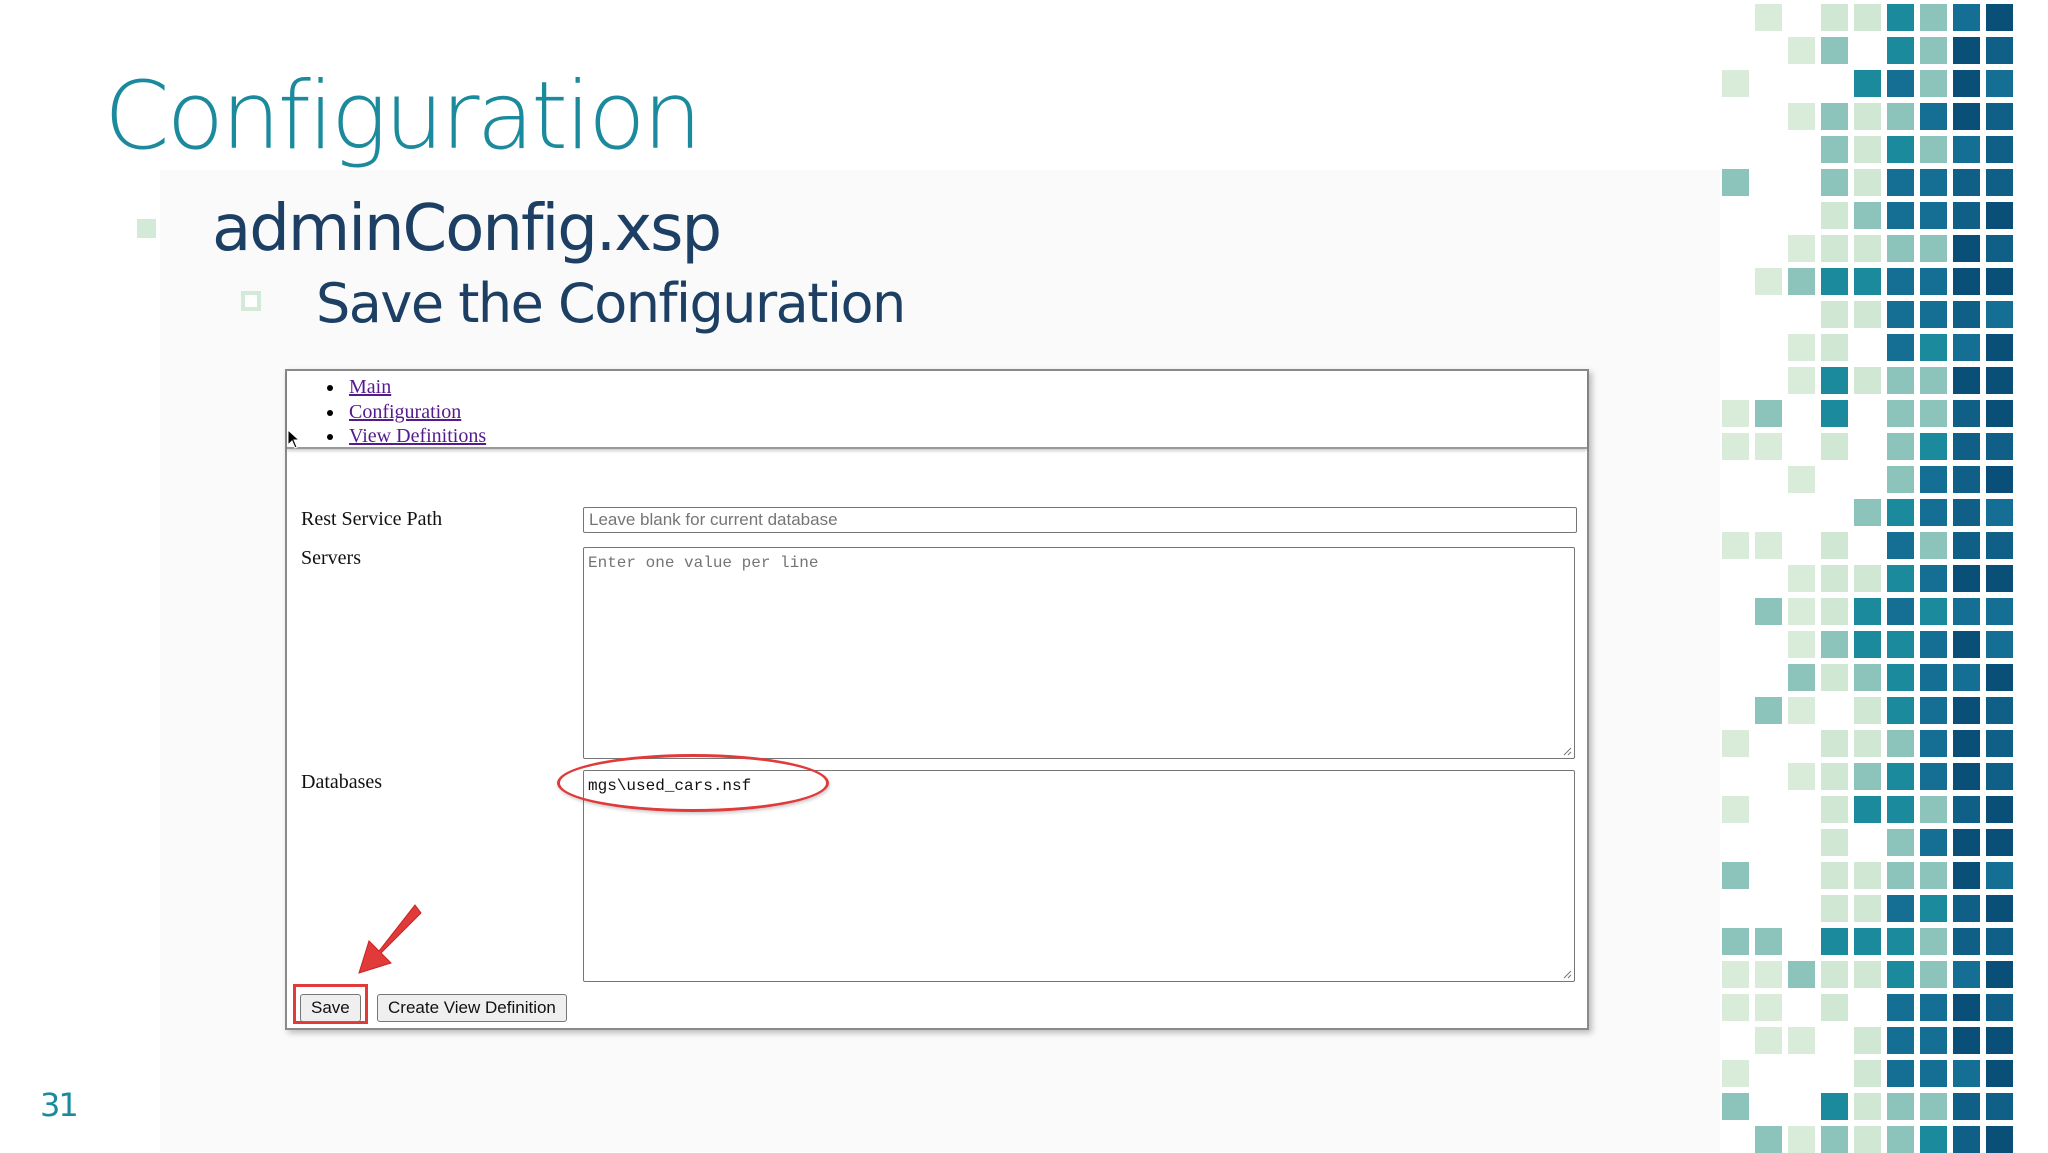 The image size is (2048, 1153). What do you see at coordinates (693, 783) in the screenshot?
I see `databases-highlight-ellipse` at bounding box center [693, 783].